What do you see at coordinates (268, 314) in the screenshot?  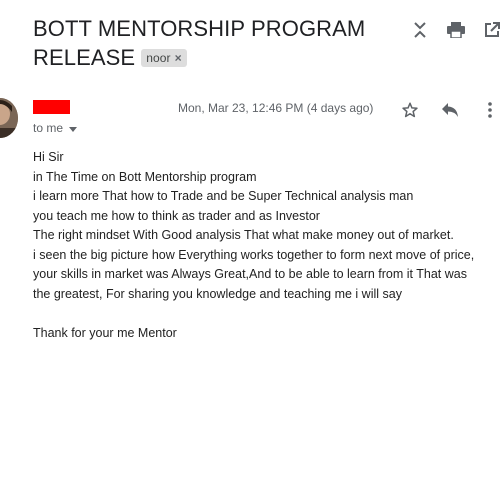 I see `body-blank-line` at bounding box center [268, 314].